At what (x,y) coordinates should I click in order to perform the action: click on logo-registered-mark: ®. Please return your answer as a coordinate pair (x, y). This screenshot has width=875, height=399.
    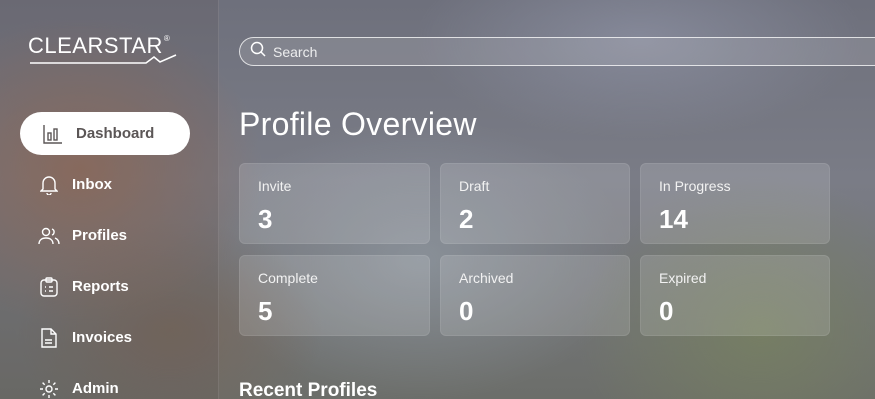
    Looking at the image, I should click on (166, 38).